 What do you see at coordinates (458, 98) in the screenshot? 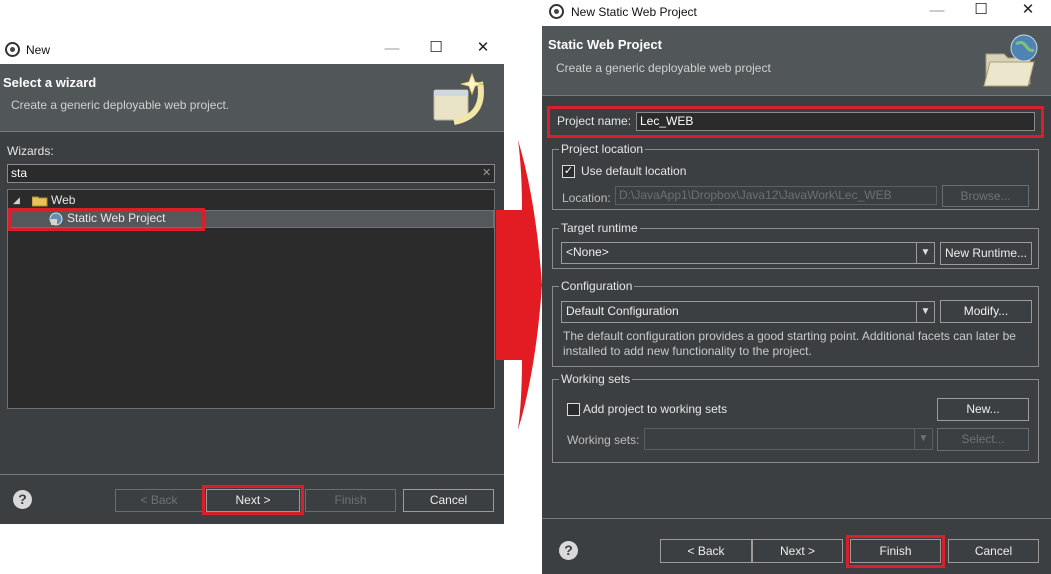
I see `wizard-banner-icon` at bounding box center [458, 98].